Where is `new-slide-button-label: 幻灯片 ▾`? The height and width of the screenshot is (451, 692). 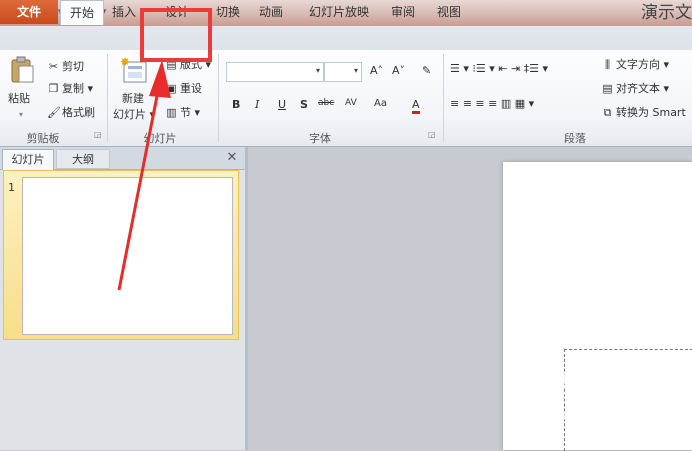 new-slide-button-label: 幻灯片 ▾ is located at coordinates (134, 115).